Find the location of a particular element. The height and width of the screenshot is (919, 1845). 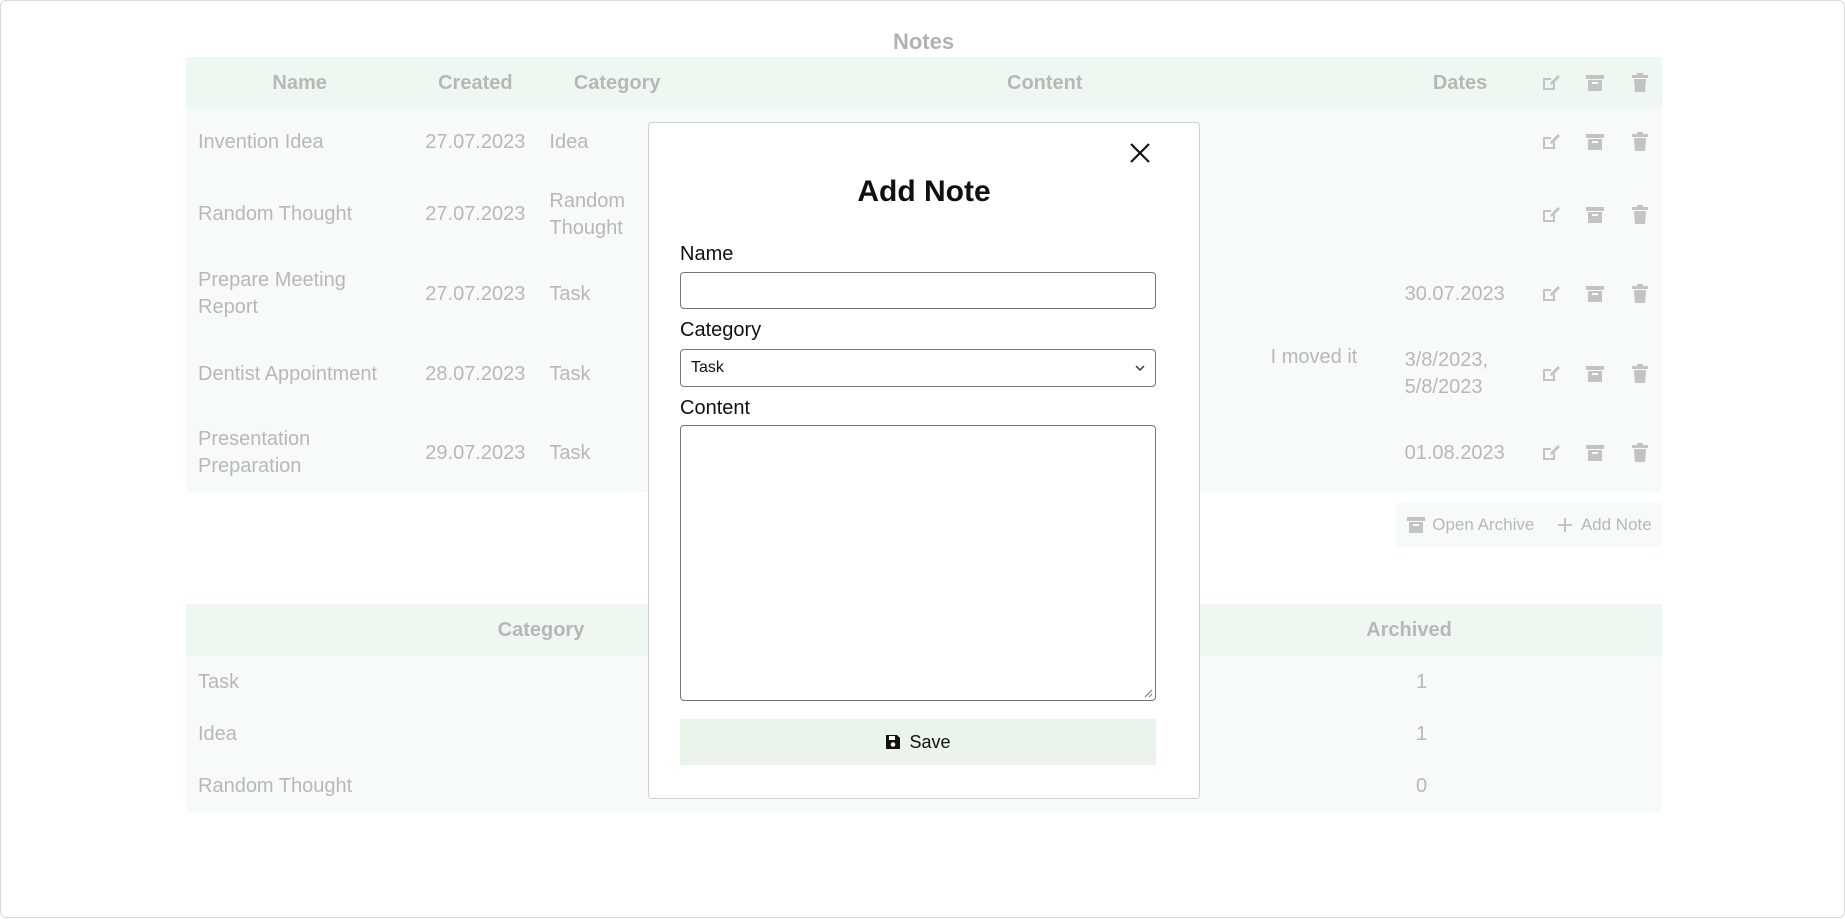

header-archive-icon is located at coordinates (1594, 83).